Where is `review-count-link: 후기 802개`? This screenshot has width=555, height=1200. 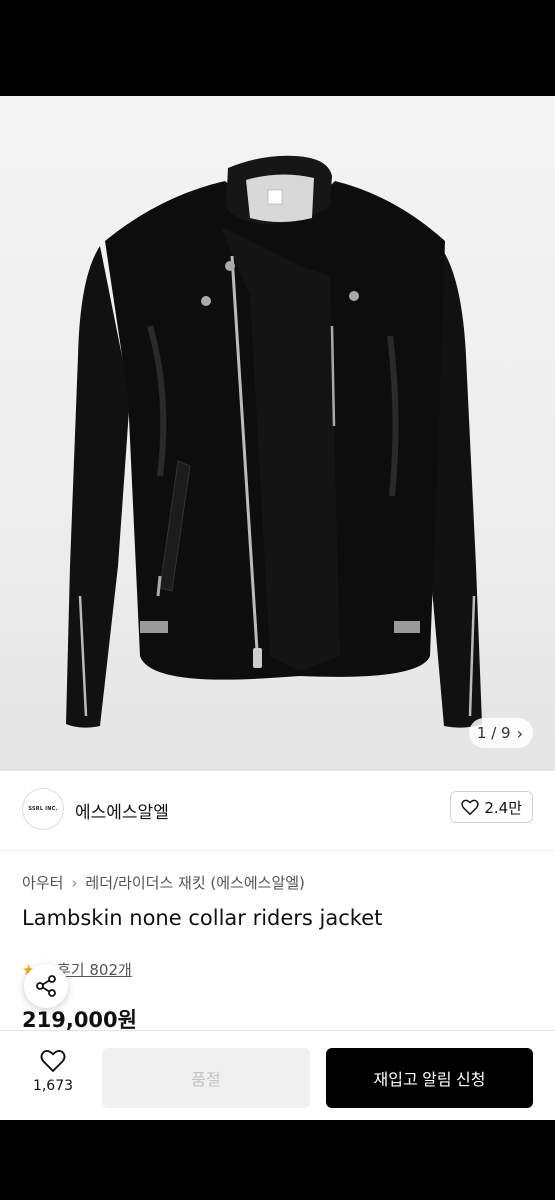
review-count-link: 후기 802개 is located at coordinates (94, 969).